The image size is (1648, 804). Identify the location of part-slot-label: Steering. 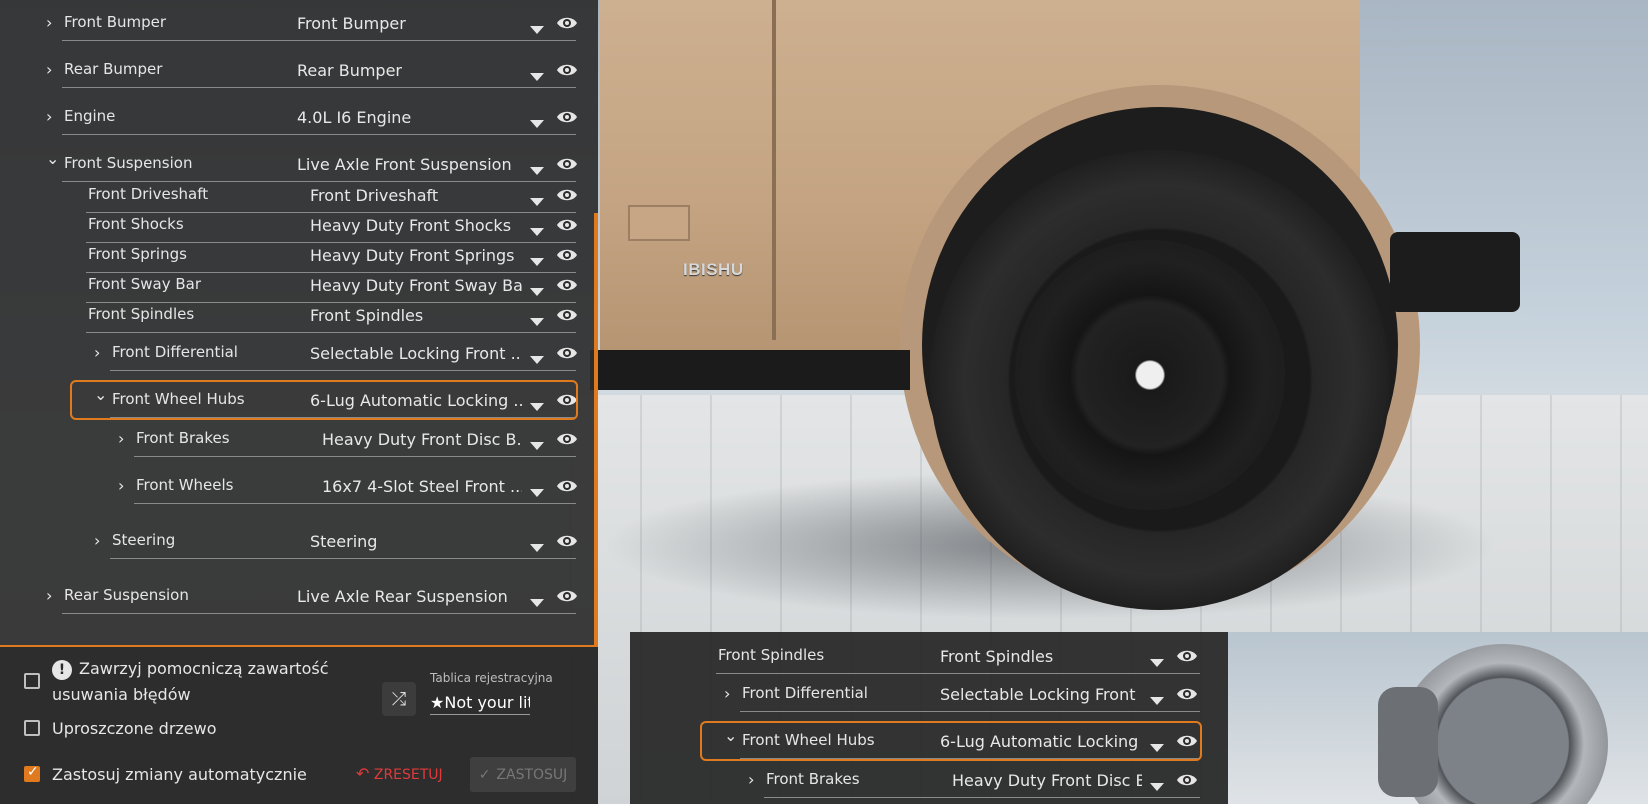
(144, 540).